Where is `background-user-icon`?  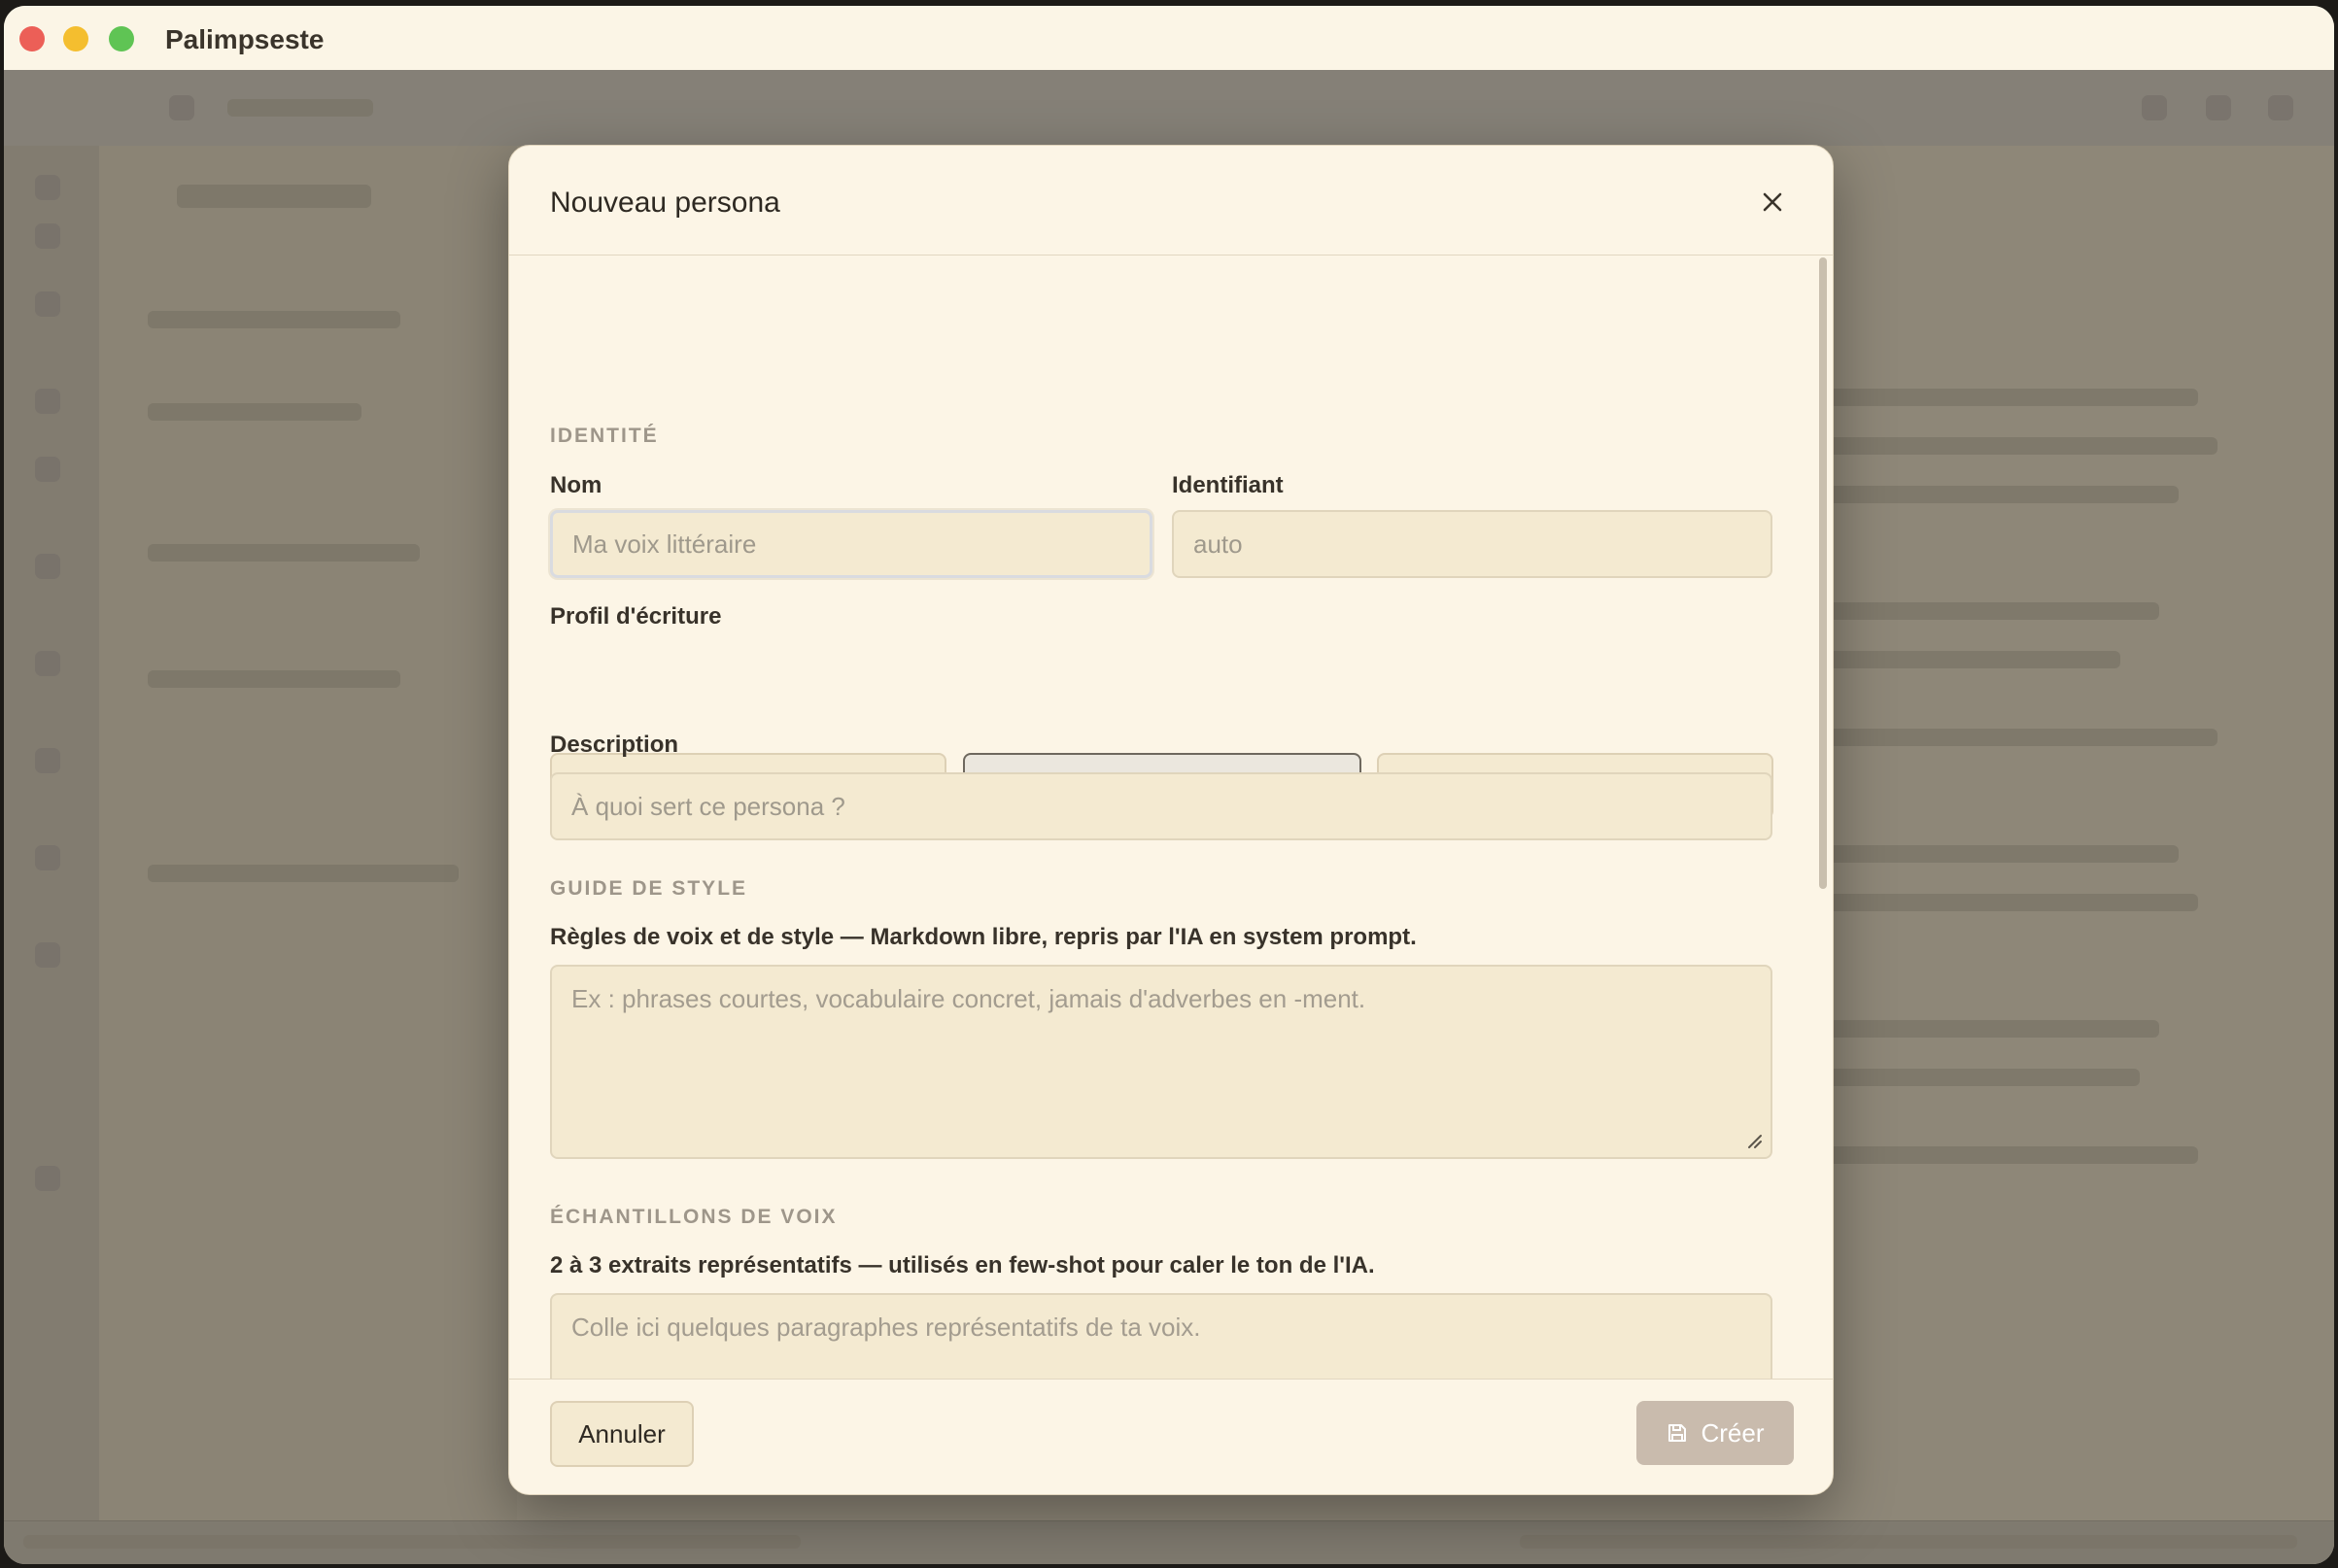 background-user-icon is located at coordinates (2154, 107).